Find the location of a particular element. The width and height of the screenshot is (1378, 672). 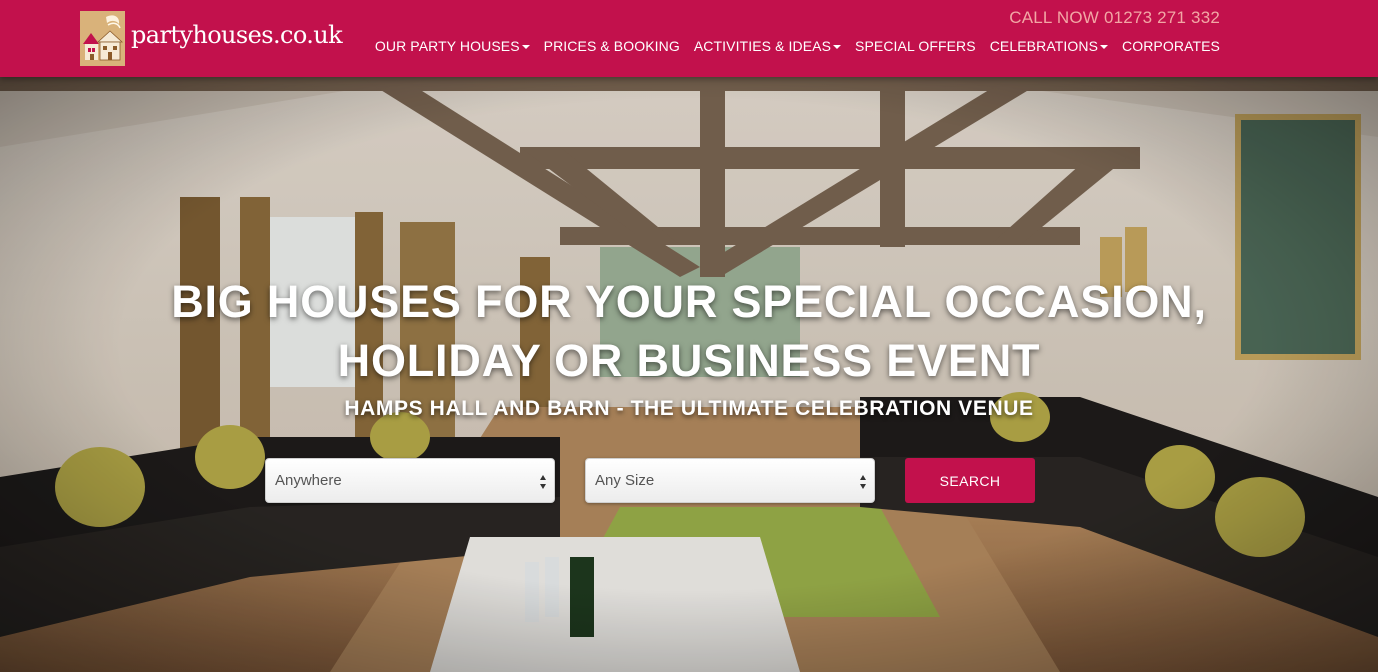

property-search-form: Anywhere Any Size SEARCH is located at coordinates (689, 480).